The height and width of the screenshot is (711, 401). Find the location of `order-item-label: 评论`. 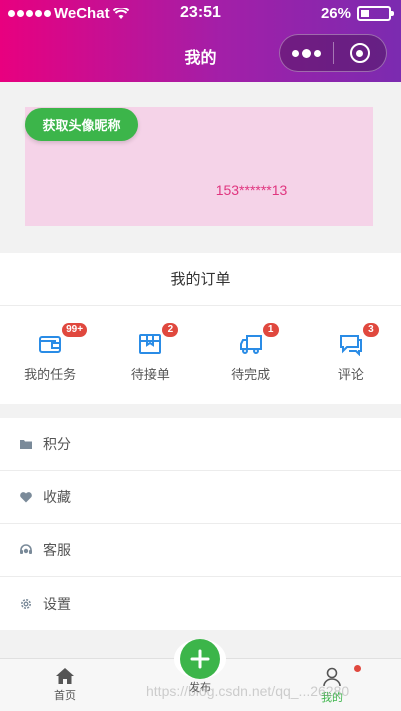

order-item-label: 评论 is located at coordinates (350, 374).